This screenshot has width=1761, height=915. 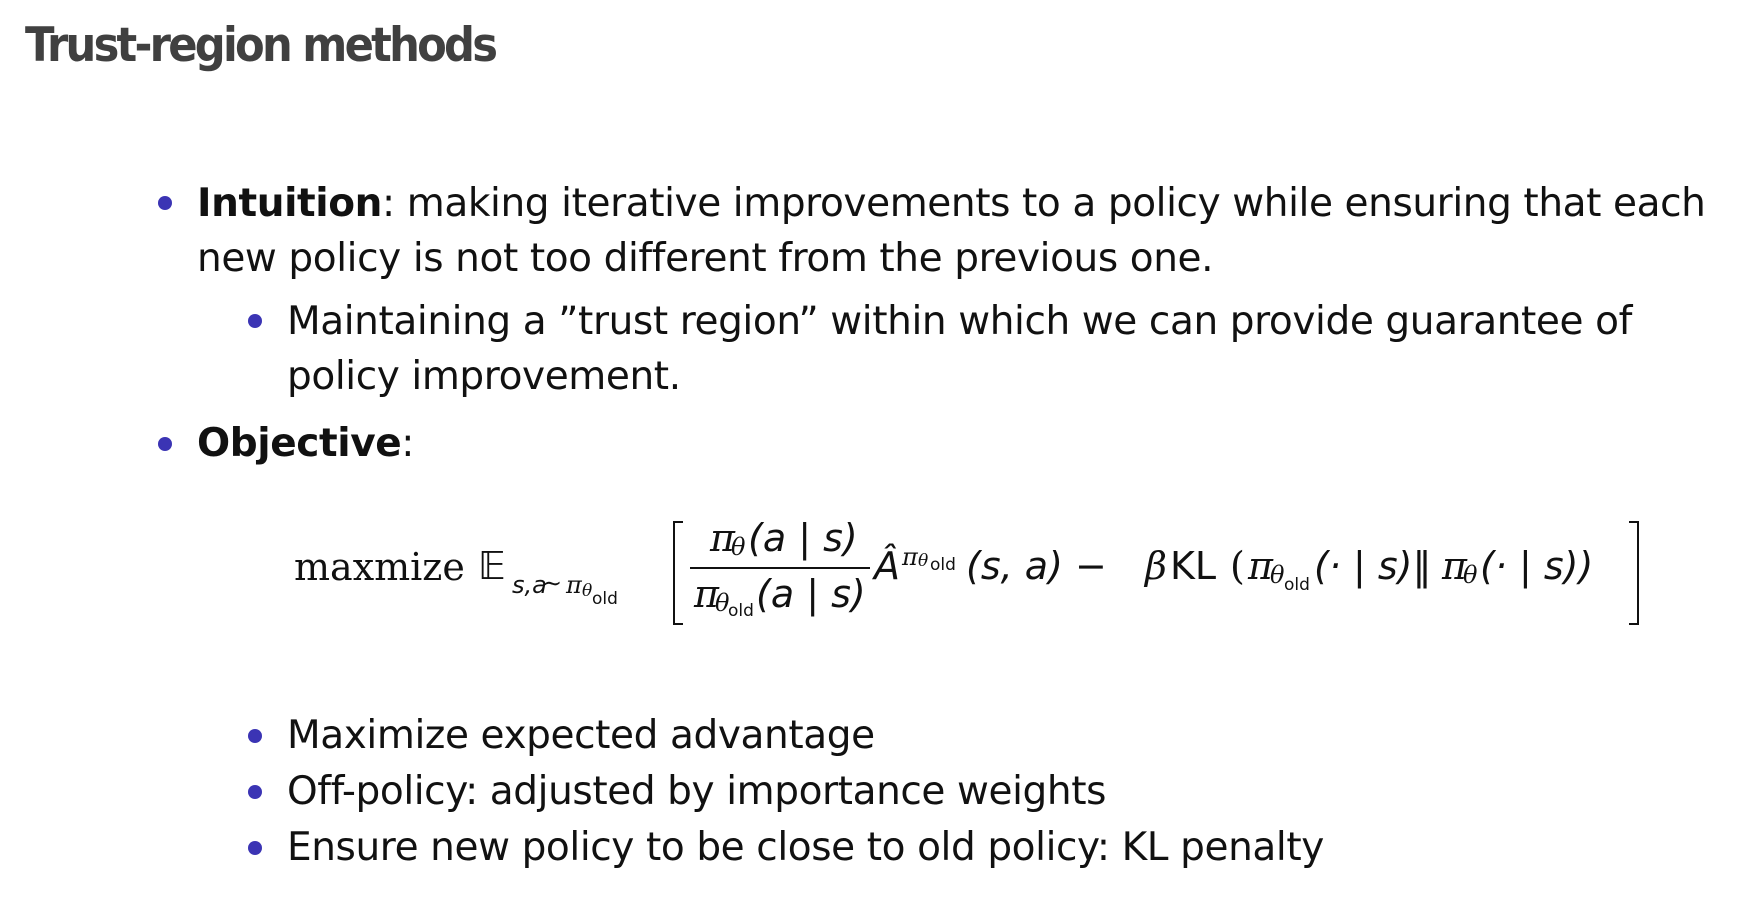 What do you see at coordinates (910, 557) in the screenshot?
I see `formula-advantage-pi: π` at bounding box center [910, 557].